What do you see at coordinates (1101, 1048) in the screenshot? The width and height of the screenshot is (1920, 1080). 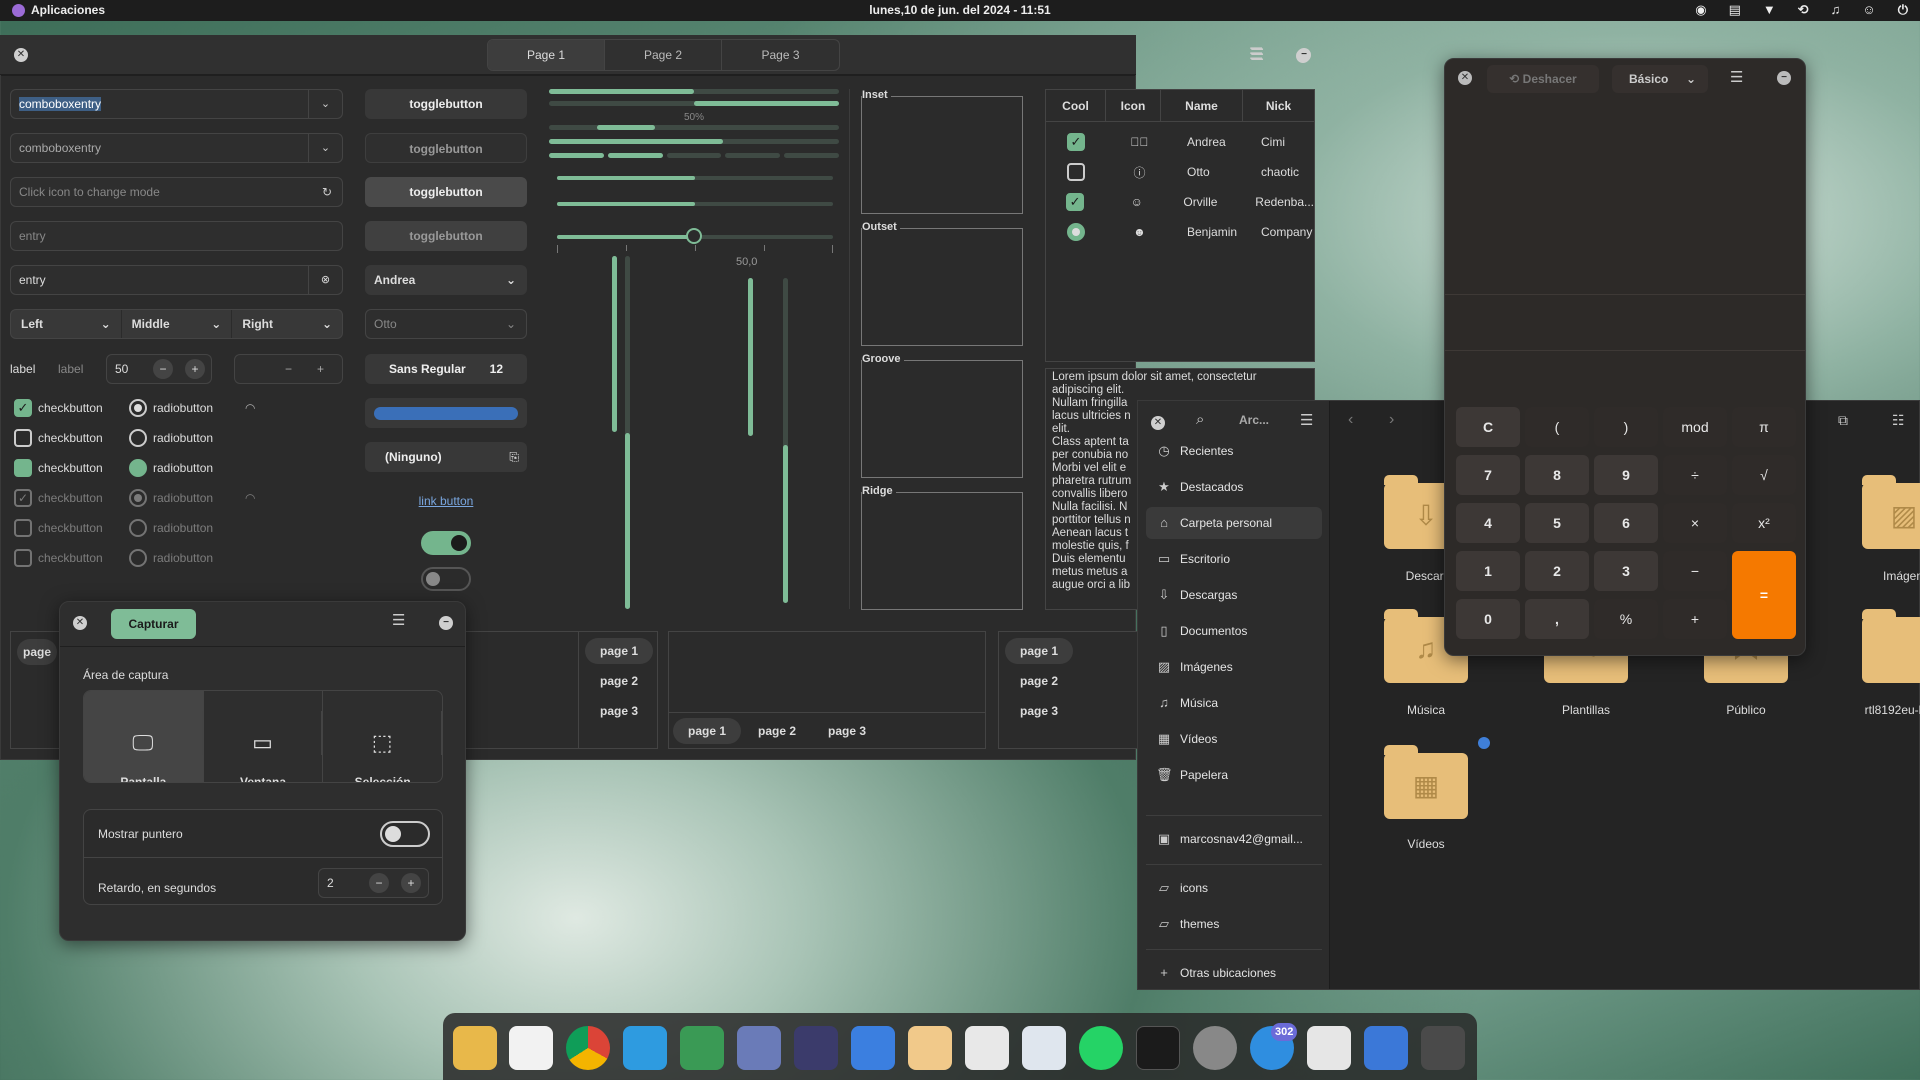 I see `whatsapp-dock-icon` at bounding box center [1101, 1048].